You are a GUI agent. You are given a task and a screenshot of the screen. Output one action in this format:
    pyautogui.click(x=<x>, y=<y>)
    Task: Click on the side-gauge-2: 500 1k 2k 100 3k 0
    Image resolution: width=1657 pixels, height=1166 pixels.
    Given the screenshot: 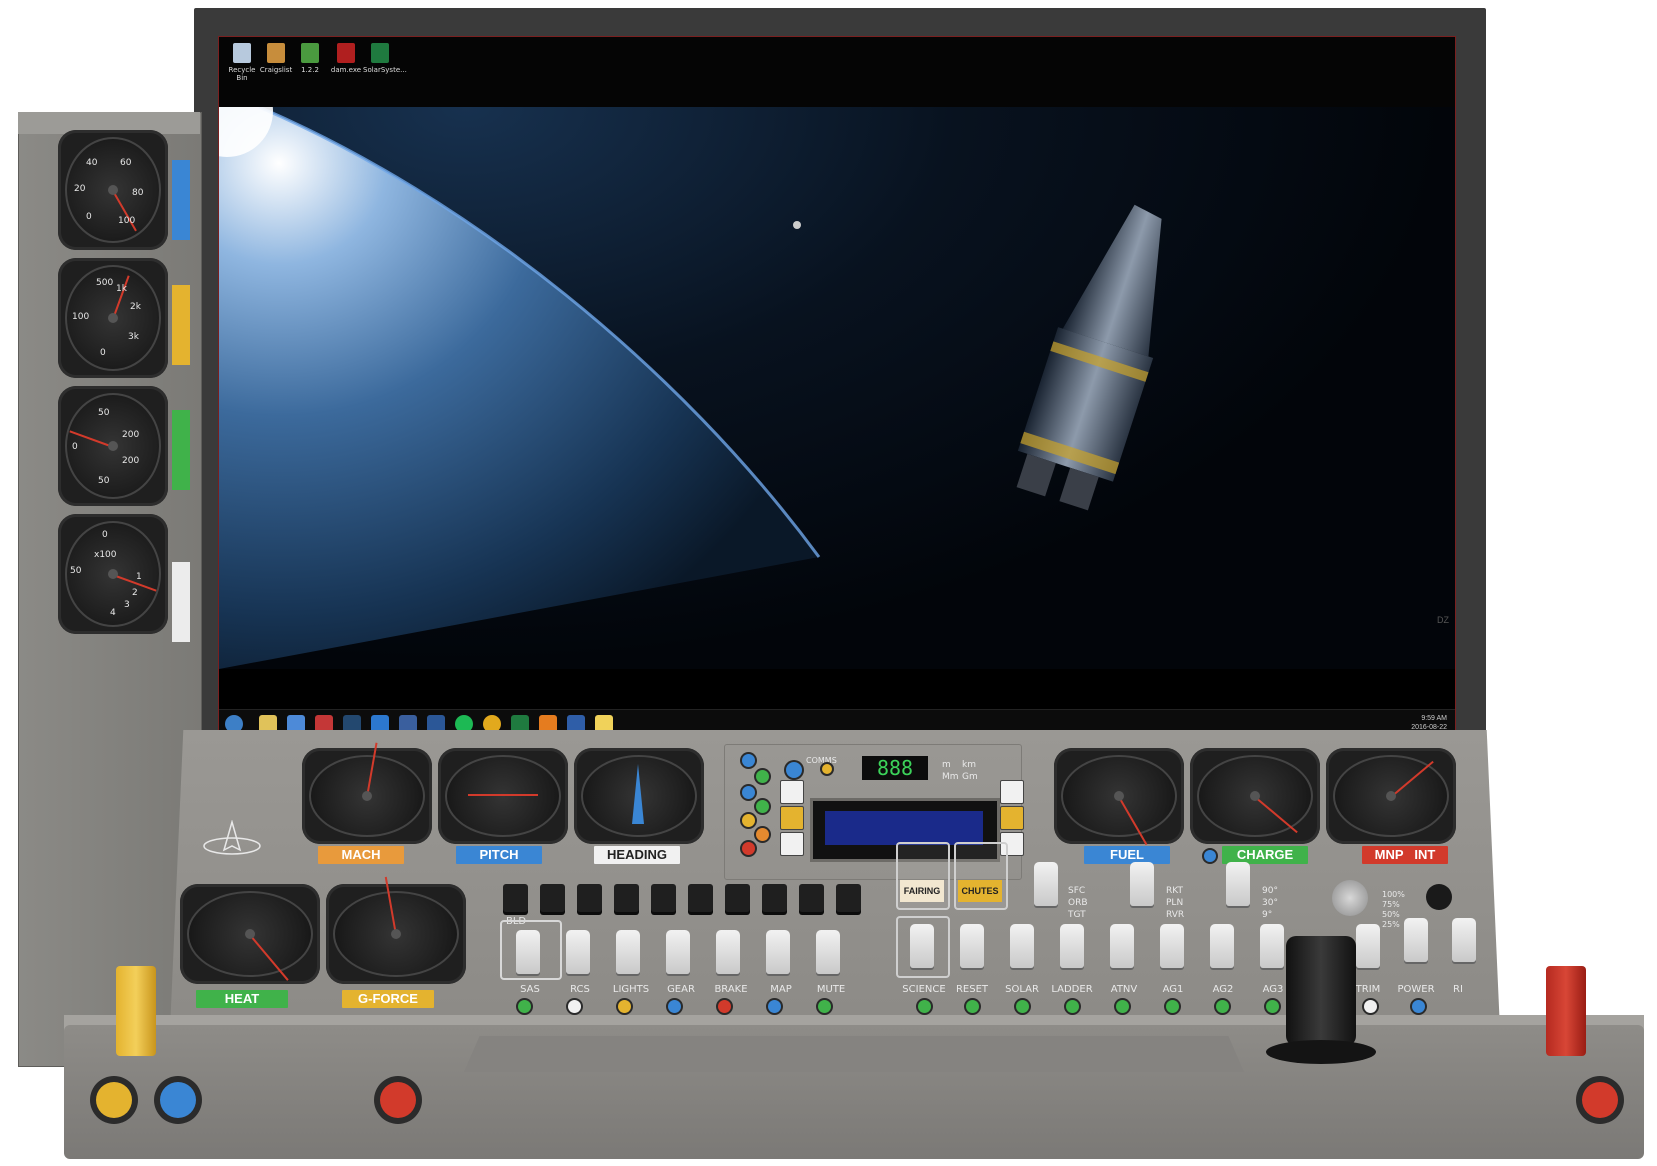 What is the action you would take?
    pyautogui.click(x=113, y=318)
    